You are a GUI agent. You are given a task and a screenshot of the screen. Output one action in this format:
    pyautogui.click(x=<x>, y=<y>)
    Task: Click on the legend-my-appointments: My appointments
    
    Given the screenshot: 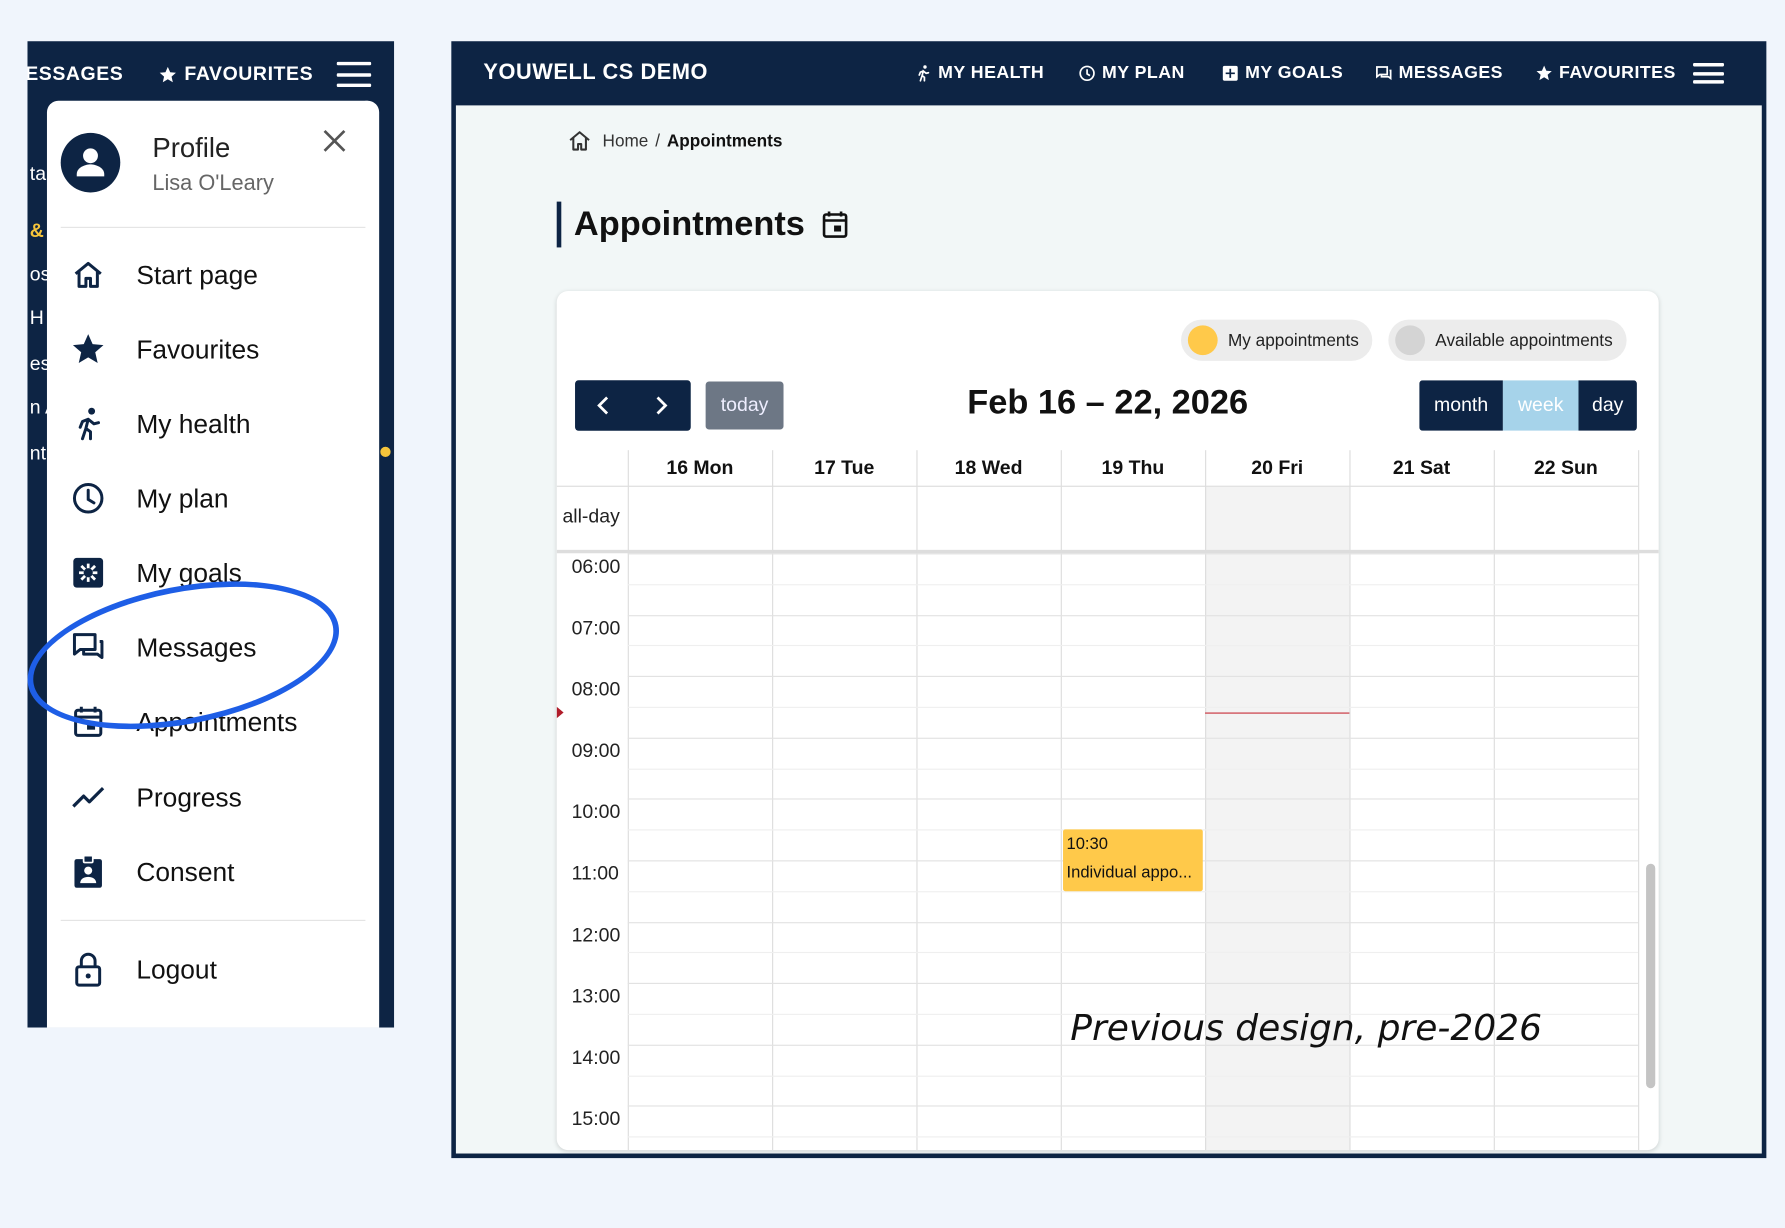 What is the action you would take?
    pyautogui.click(x=1277, y=340)
    